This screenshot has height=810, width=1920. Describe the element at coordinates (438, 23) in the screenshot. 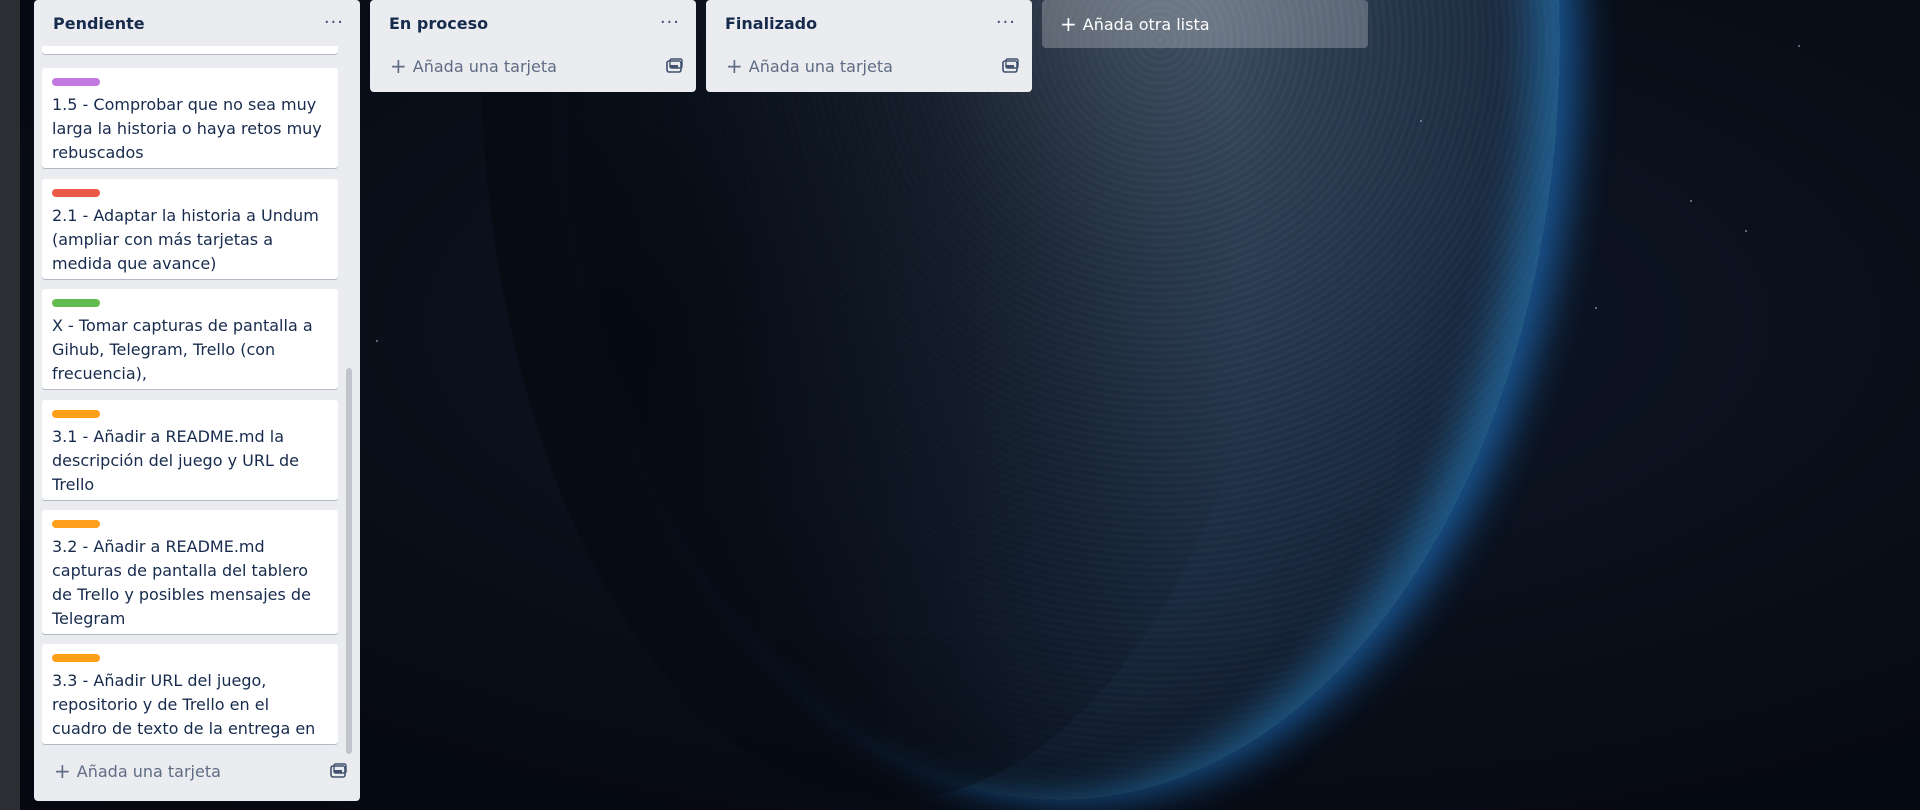

I see `list-title: En proceso` at that location.